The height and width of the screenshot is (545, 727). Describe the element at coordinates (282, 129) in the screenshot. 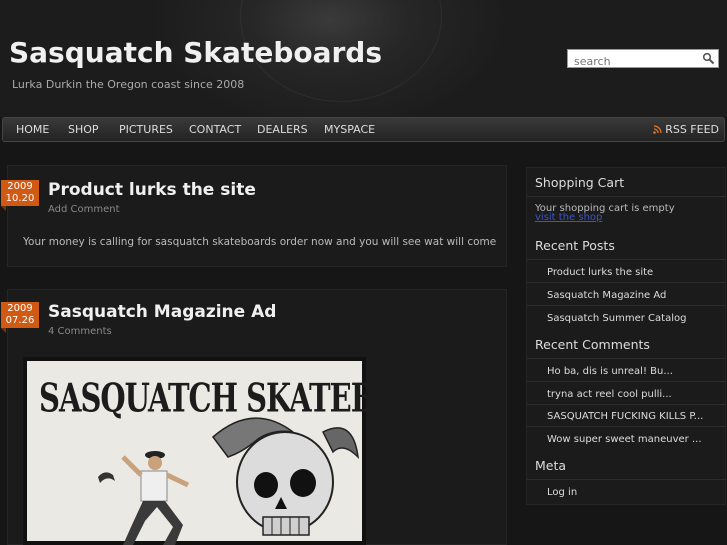

I see `nav-dealers: DEALERS` at that location.